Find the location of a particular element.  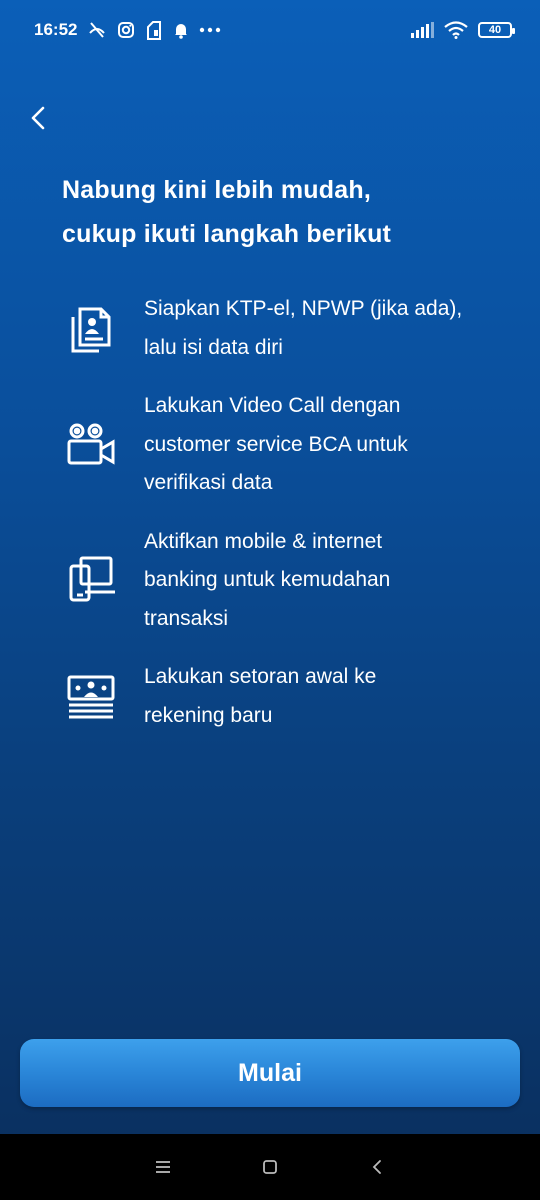

step-text: lalu isi data diri is located at coordinates (213, 347).